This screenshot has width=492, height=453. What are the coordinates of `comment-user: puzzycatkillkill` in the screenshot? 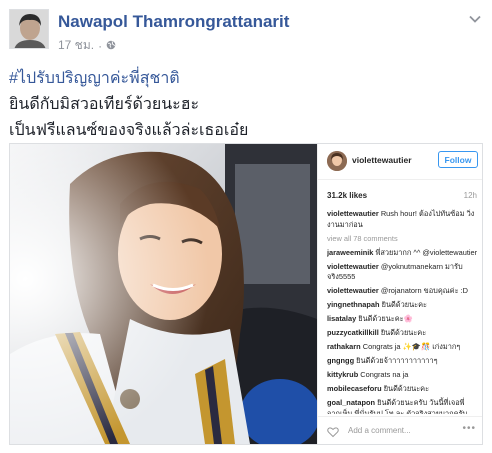 It's located at (353, 332).